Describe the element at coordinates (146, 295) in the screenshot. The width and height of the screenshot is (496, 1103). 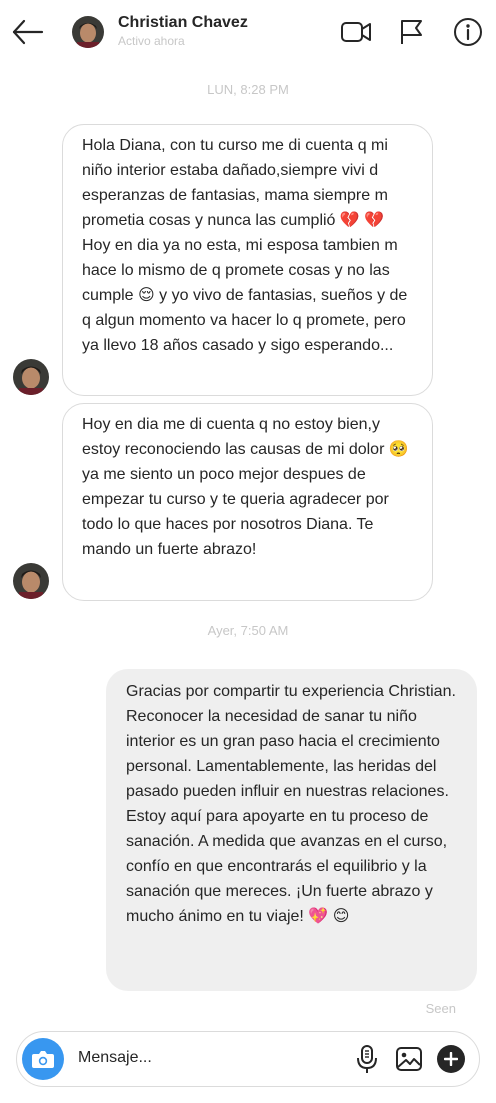
I see `relieved-face-emoji: 😌` at that location.